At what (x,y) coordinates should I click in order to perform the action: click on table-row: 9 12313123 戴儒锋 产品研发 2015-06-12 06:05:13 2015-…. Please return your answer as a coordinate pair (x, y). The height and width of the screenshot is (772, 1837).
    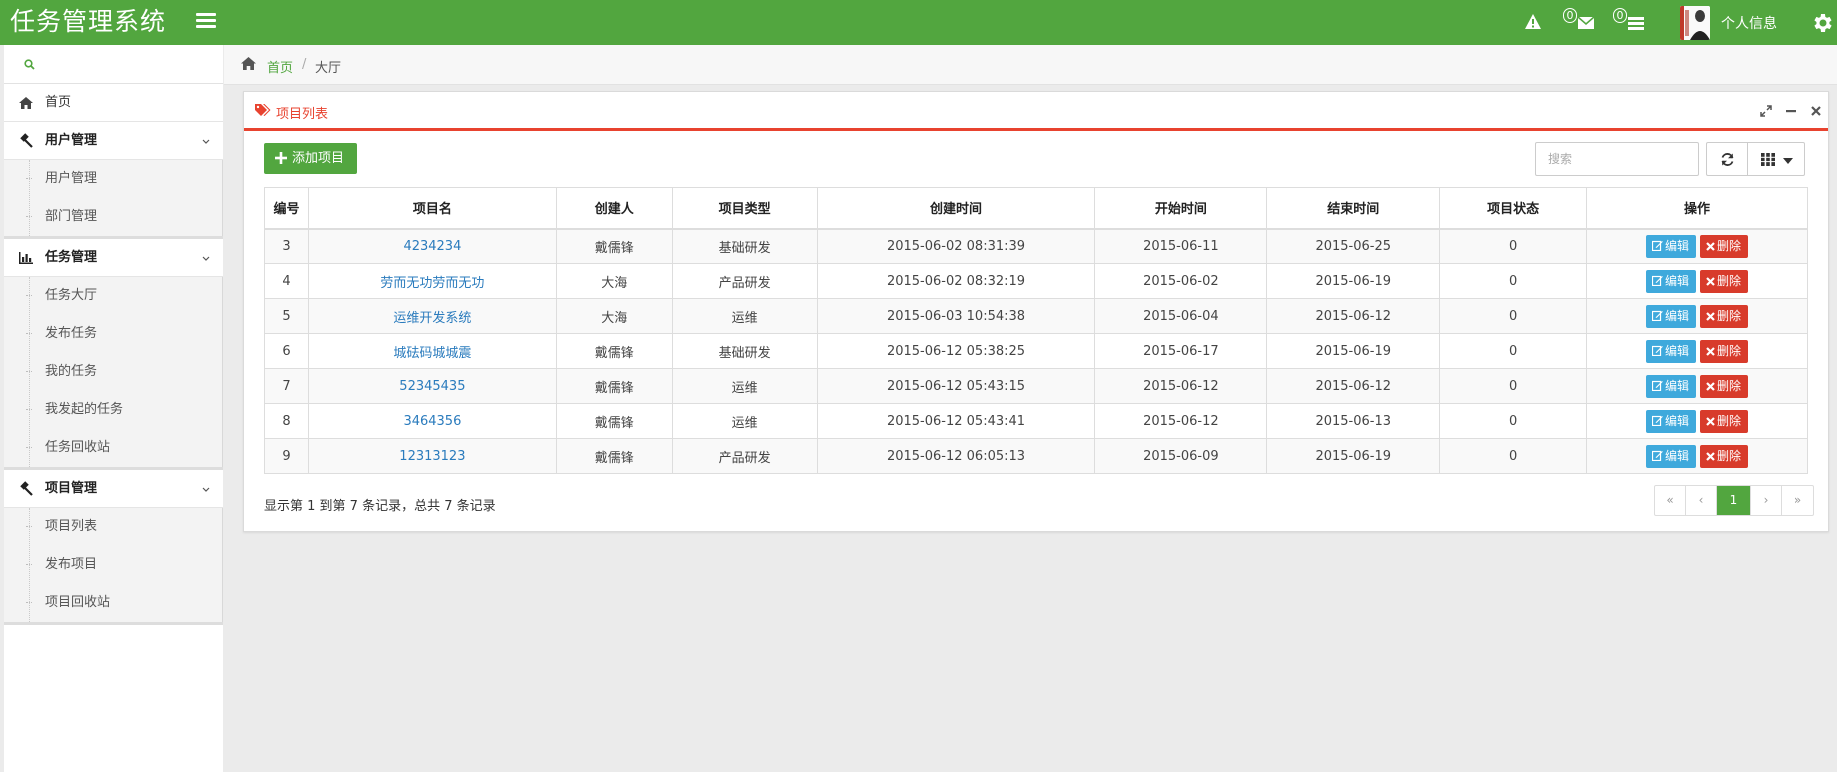
    Looking at the image, I should click on (1036, 456).